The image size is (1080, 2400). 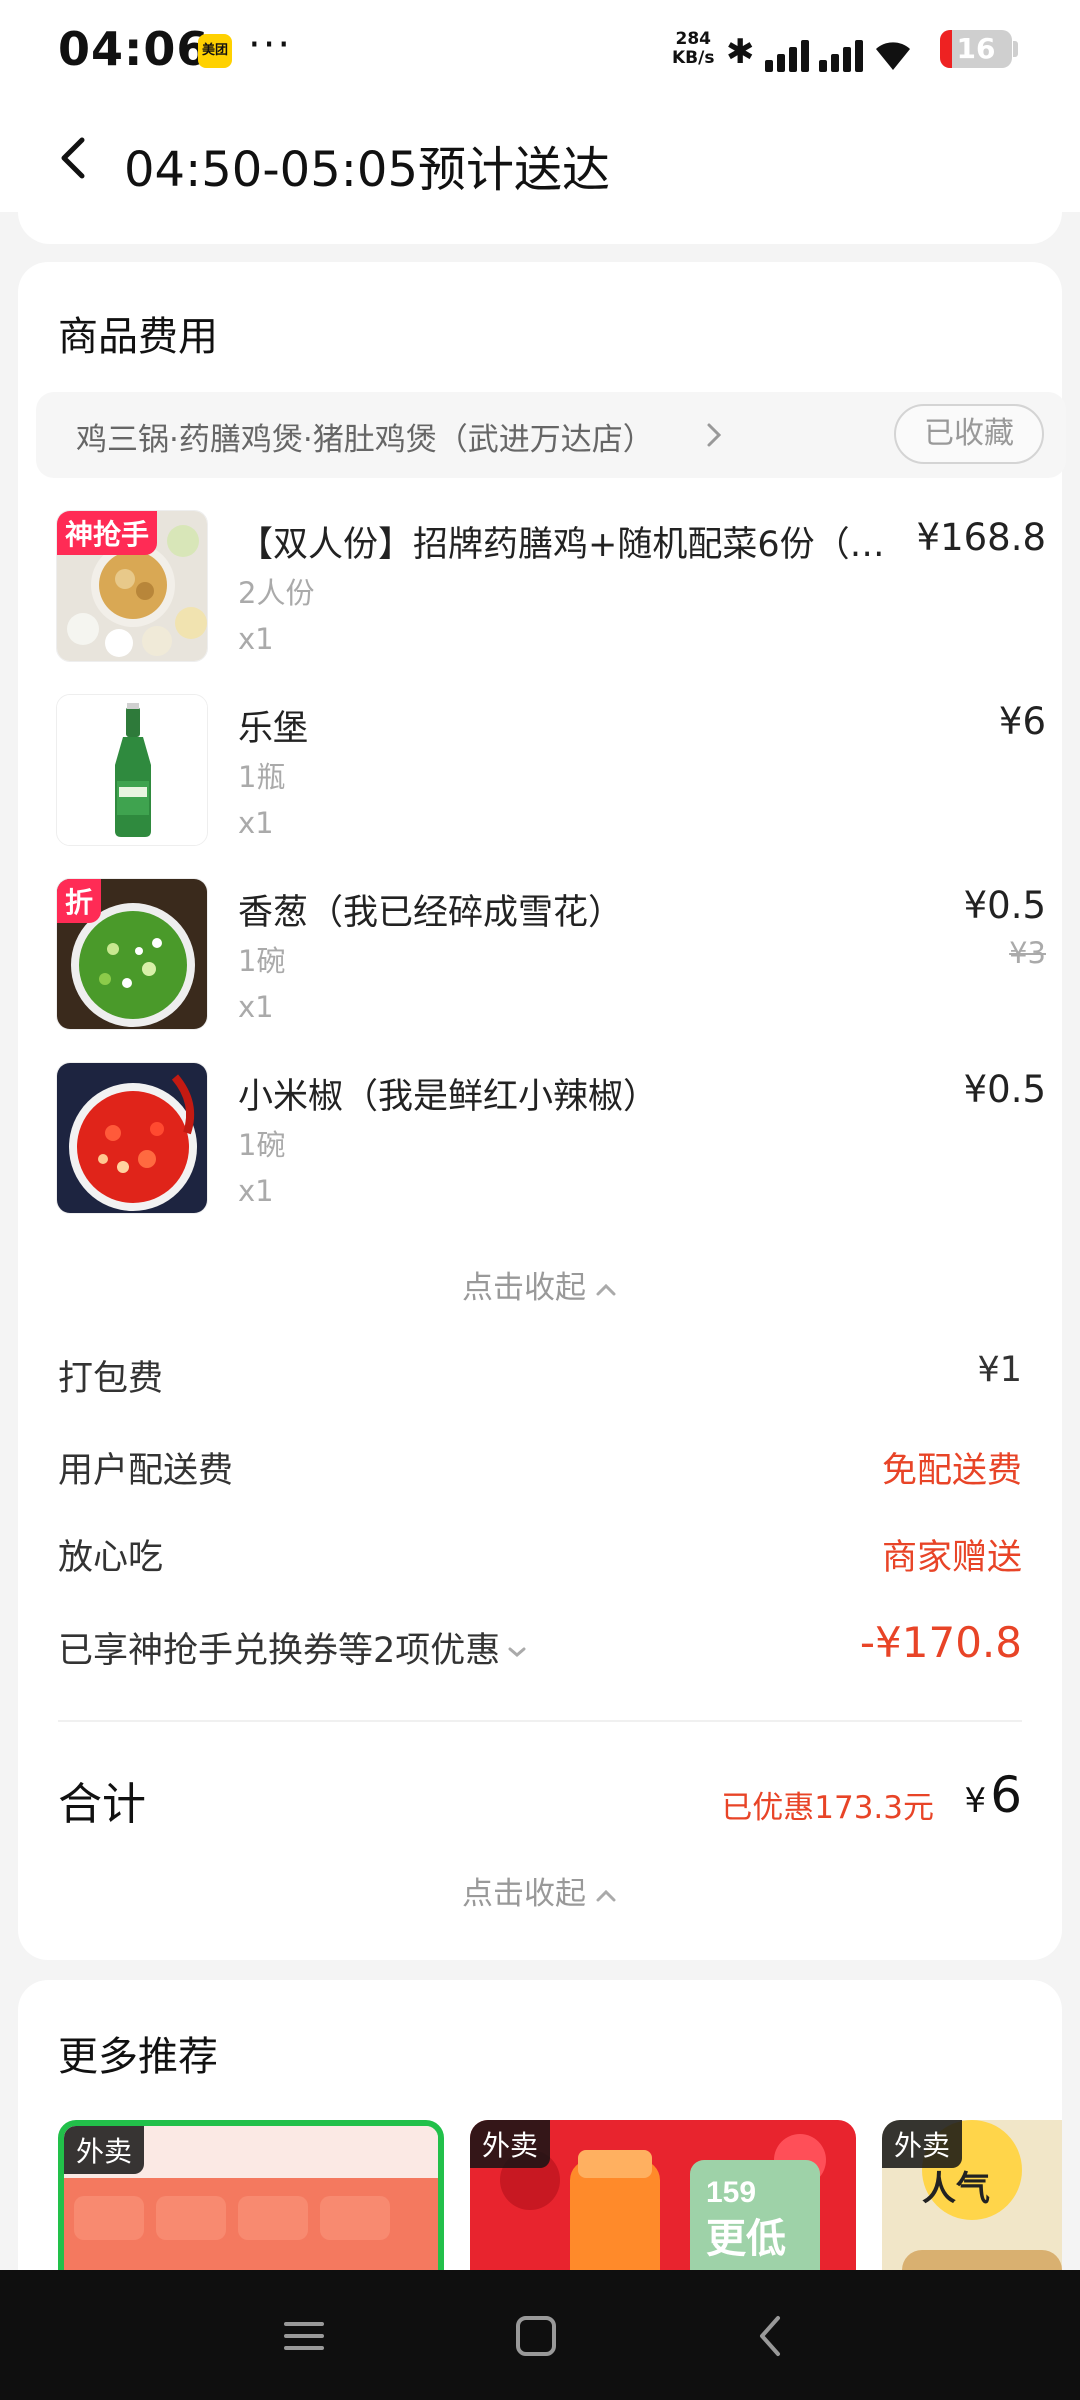 What do you see at coordinates (1015, 49) in the screenshot?
I see `battery-tip` at bounding box center [1015, 49].